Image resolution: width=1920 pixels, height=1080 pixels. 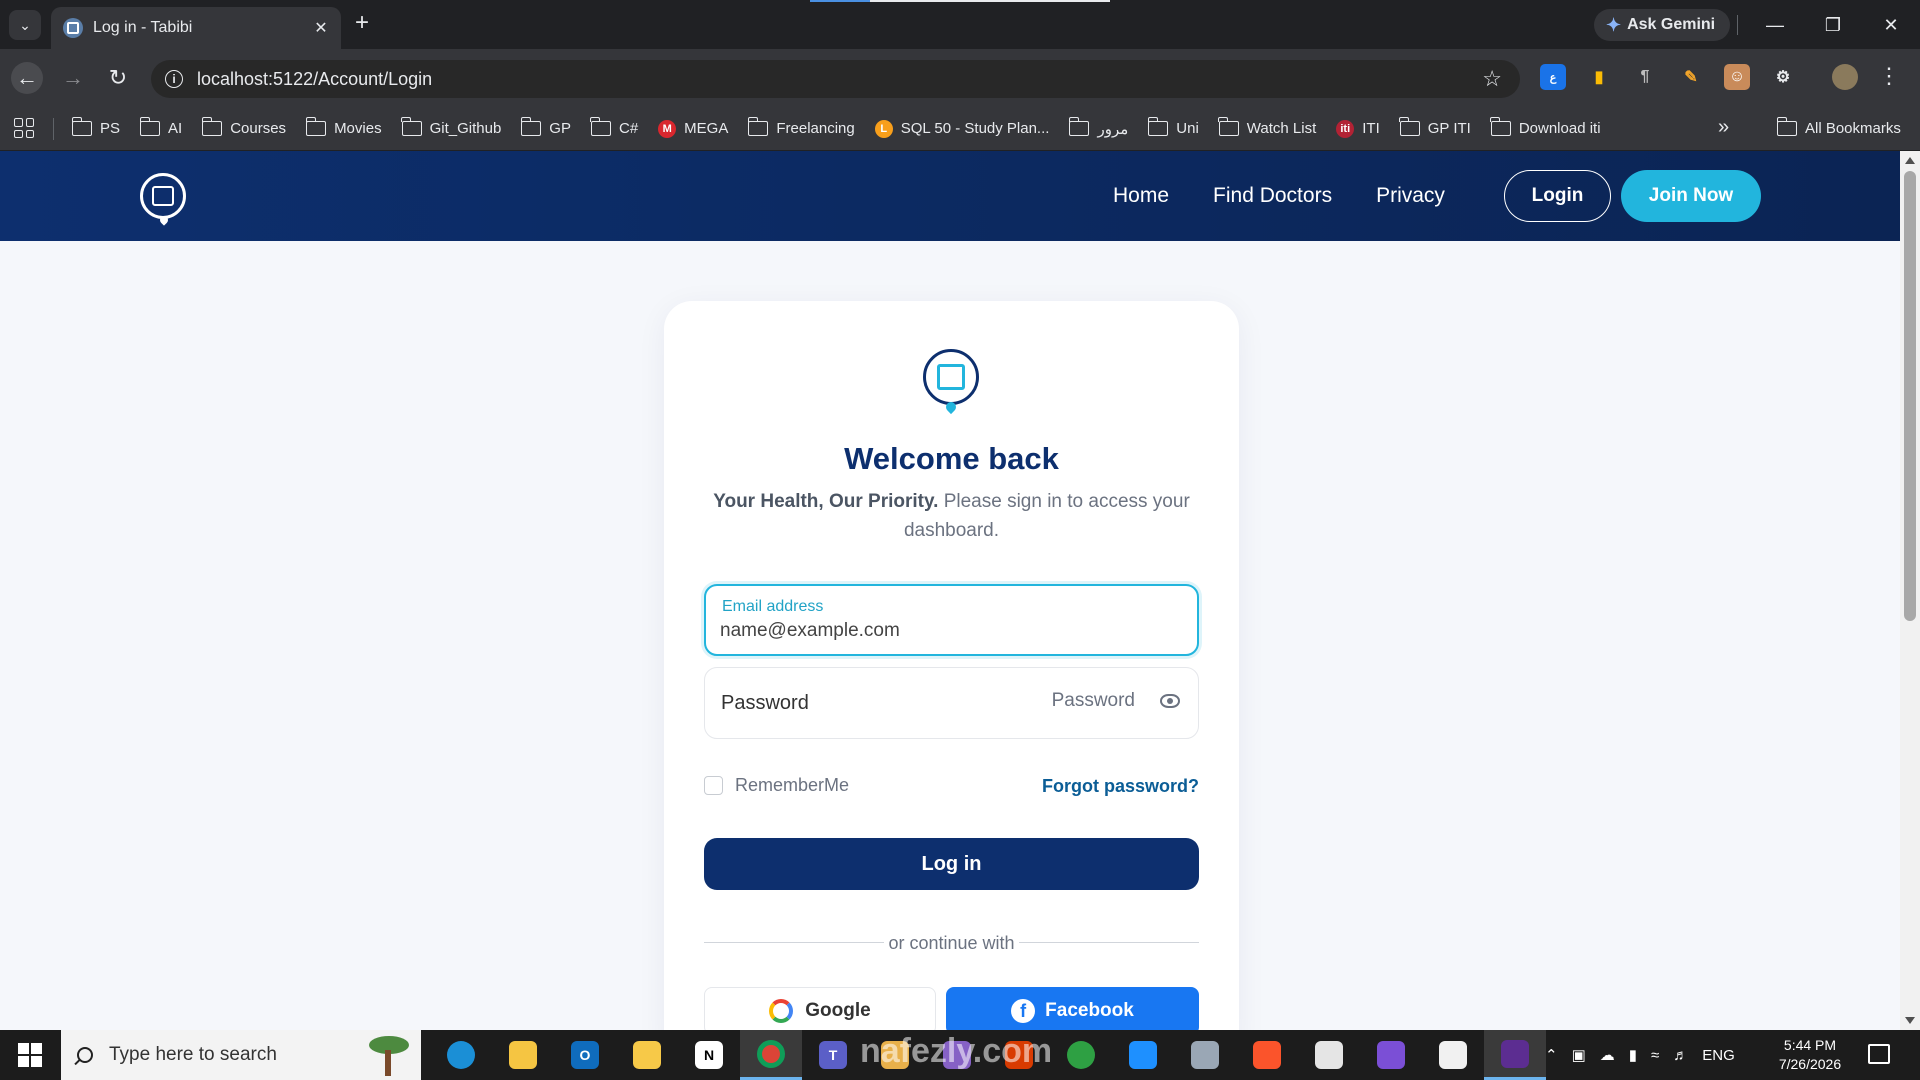 What do you see at coordinates (951, 864) in the screenshot?
I see `login-submit-button: Log in` at bounding box center [951, 864].